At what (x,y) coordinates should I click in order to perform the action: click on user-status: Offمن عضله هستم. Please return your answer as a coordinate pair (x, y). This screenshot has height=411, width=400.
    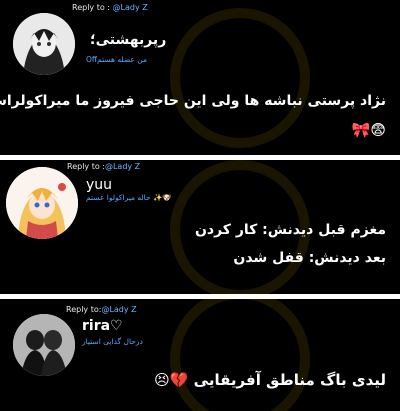
    Looking at the image, I should click on (116, 59).